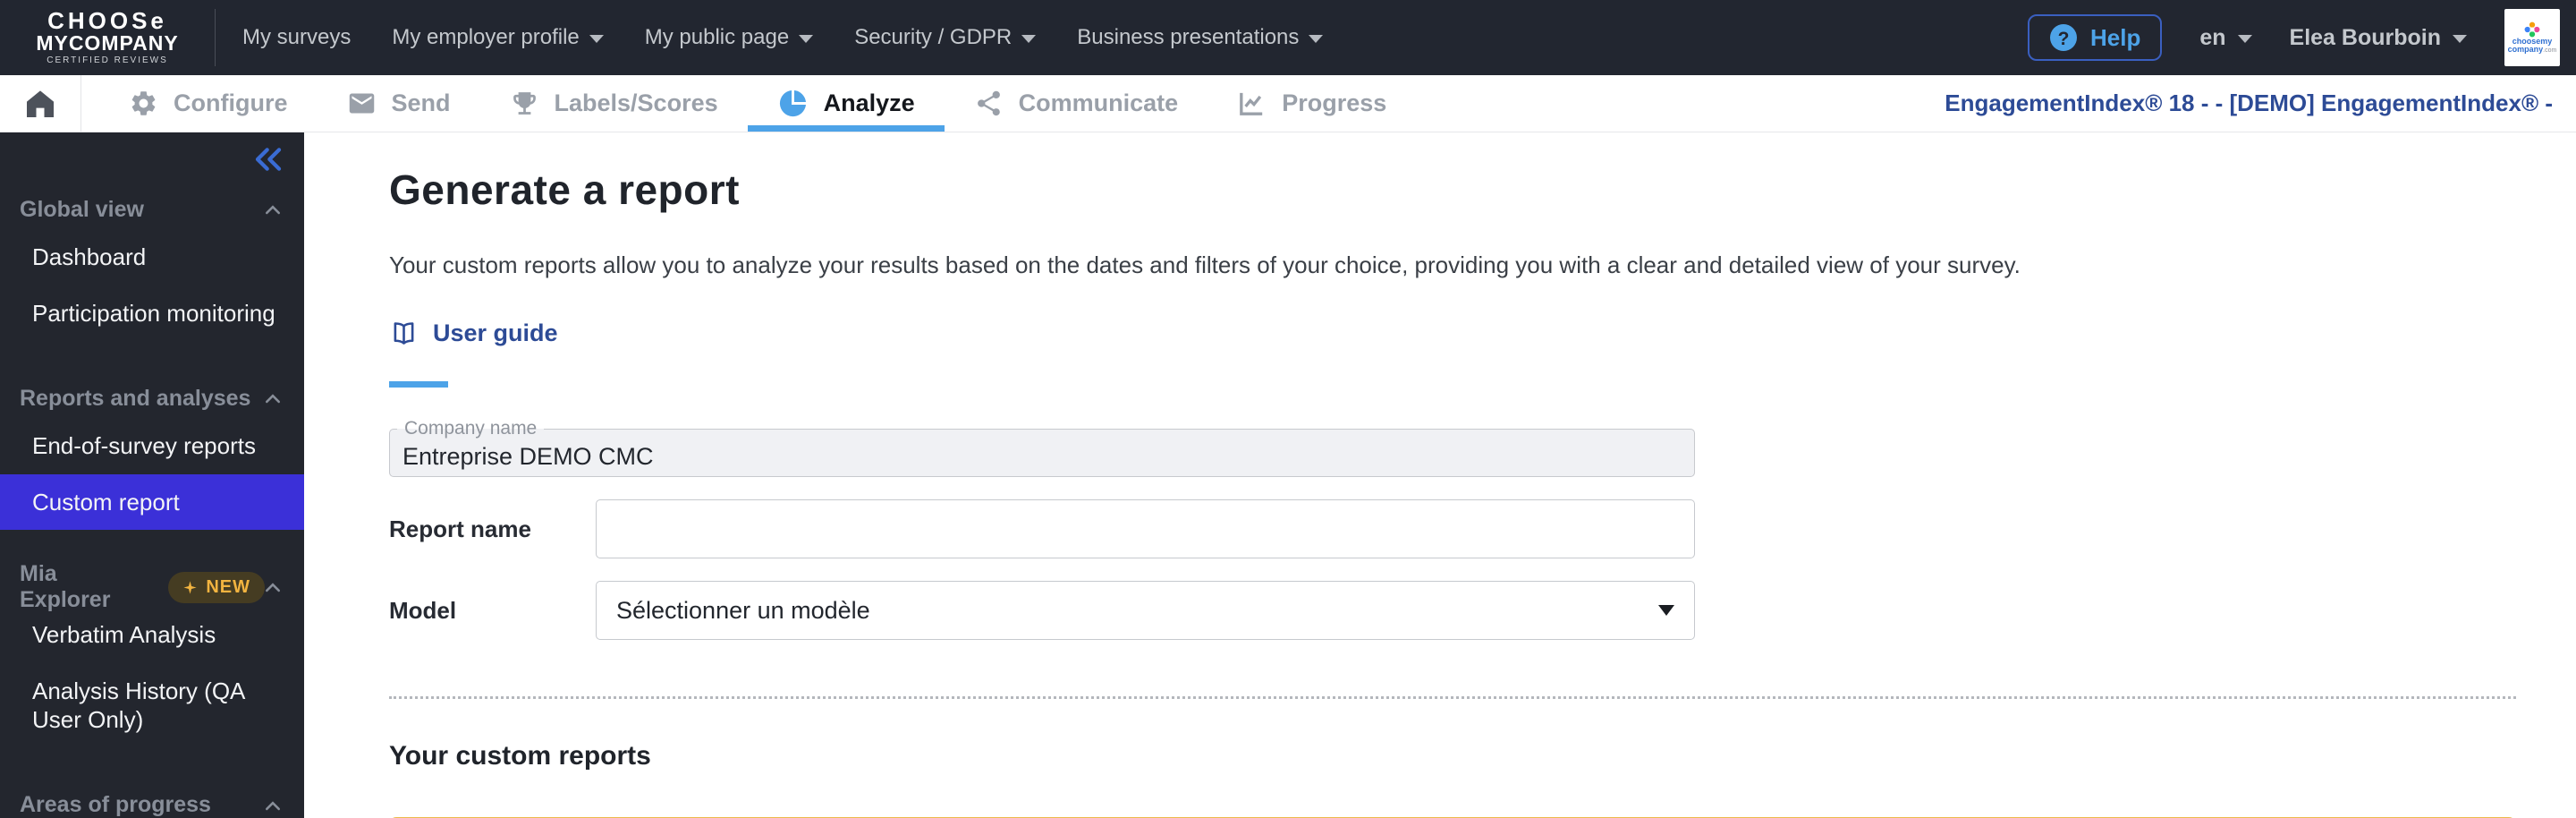 Image resolution: width=2576 pixels, height=818 pixels. I want to click on app-logo: CHOOSe MYCOMPANY CERTIFIED REVIEWS, so click(107, 37).